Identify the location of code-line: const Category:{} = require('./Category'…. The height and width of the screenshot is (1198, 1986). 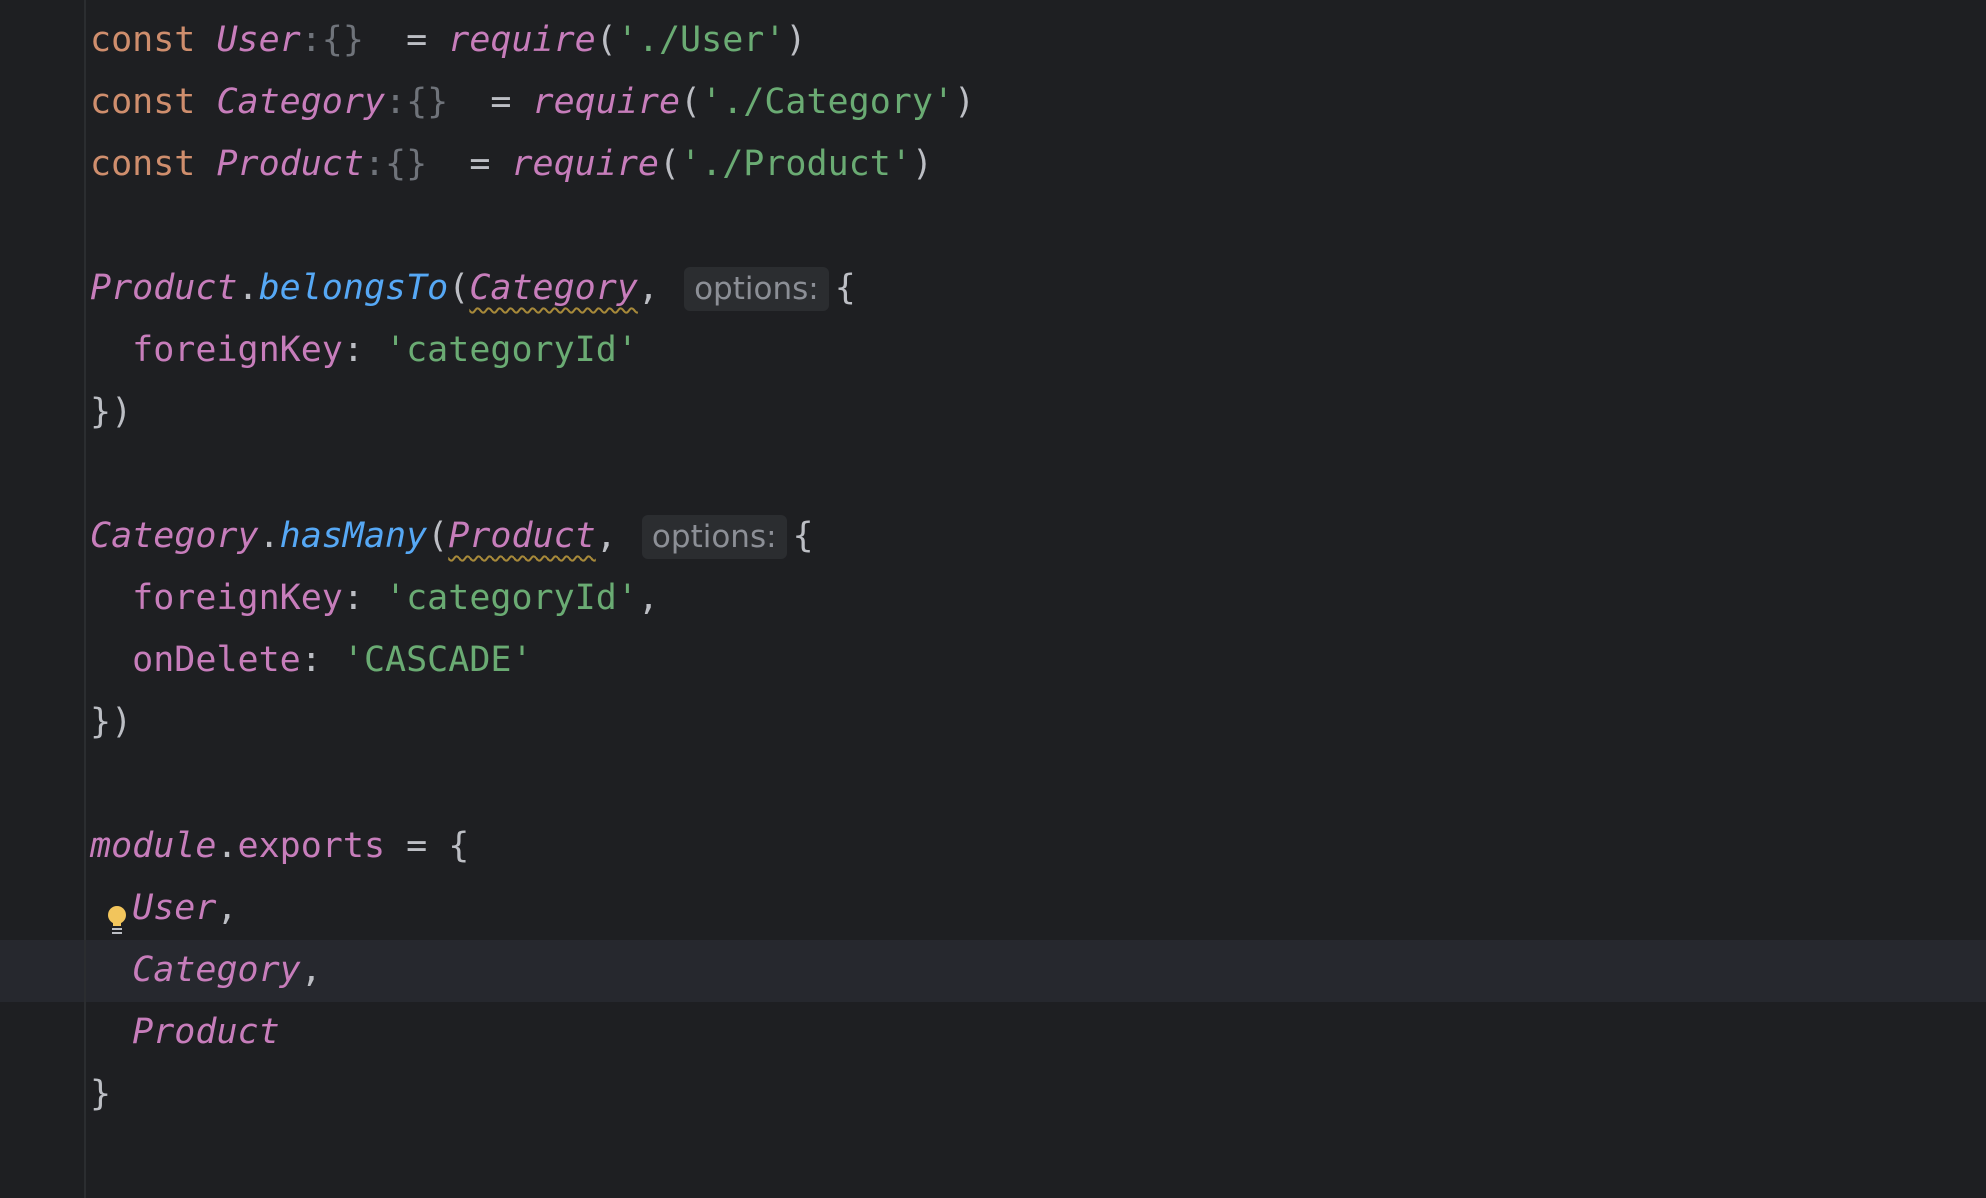
(532, 102).